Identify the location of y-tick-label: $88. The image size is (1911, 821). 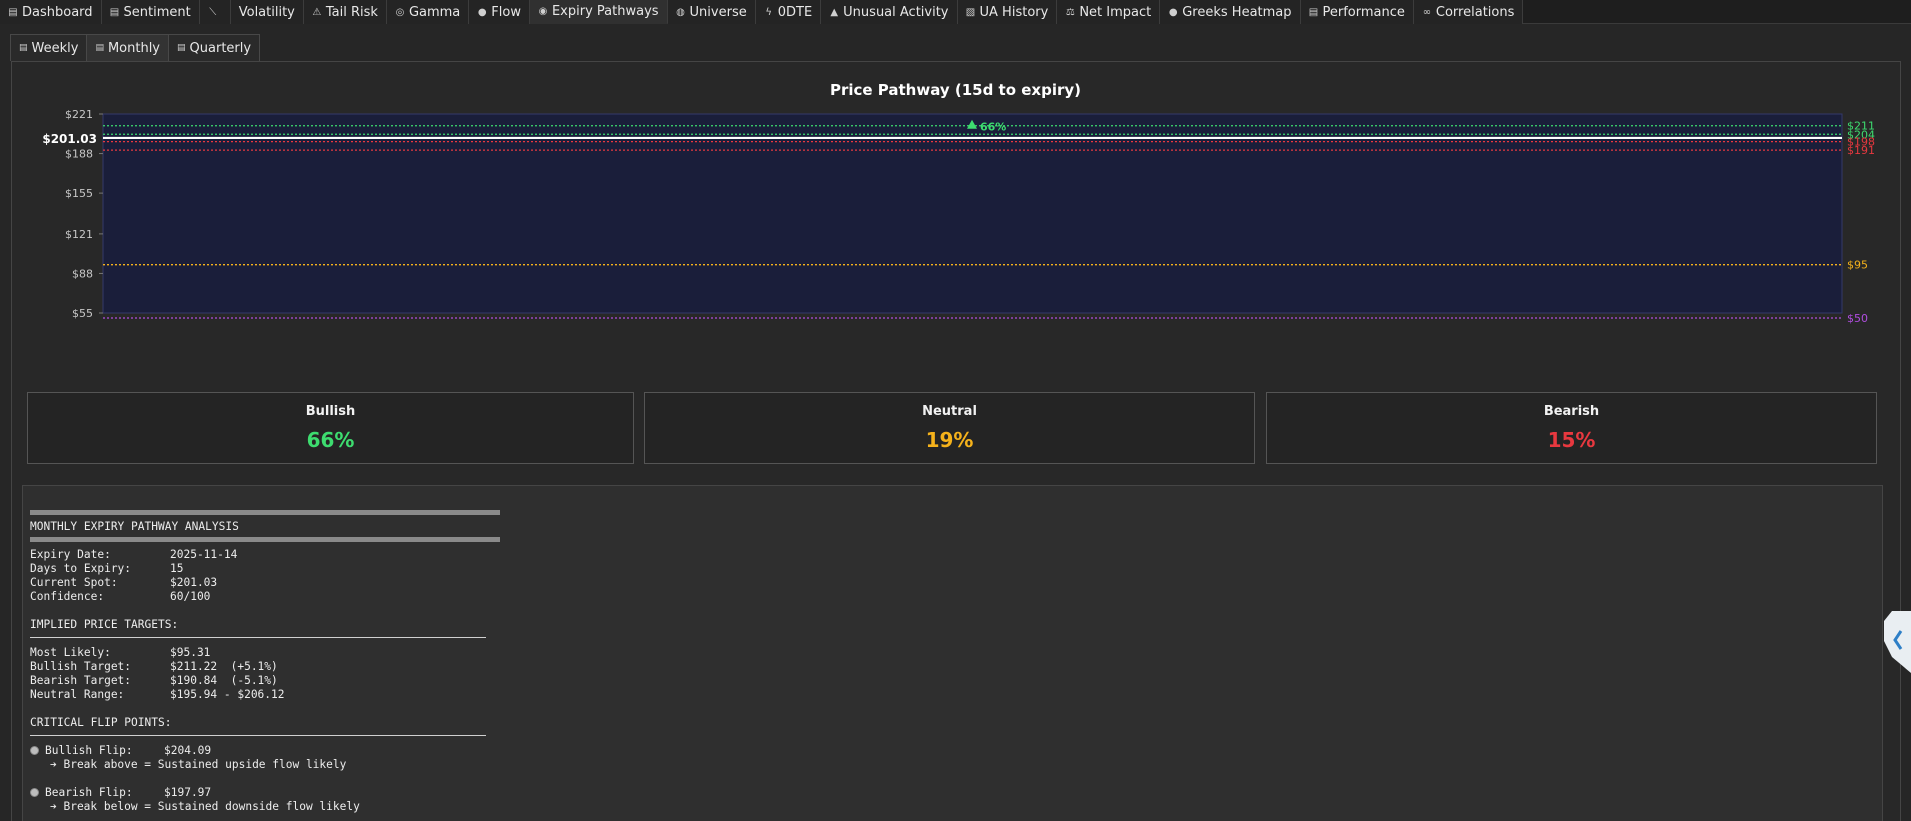
(82, 273).